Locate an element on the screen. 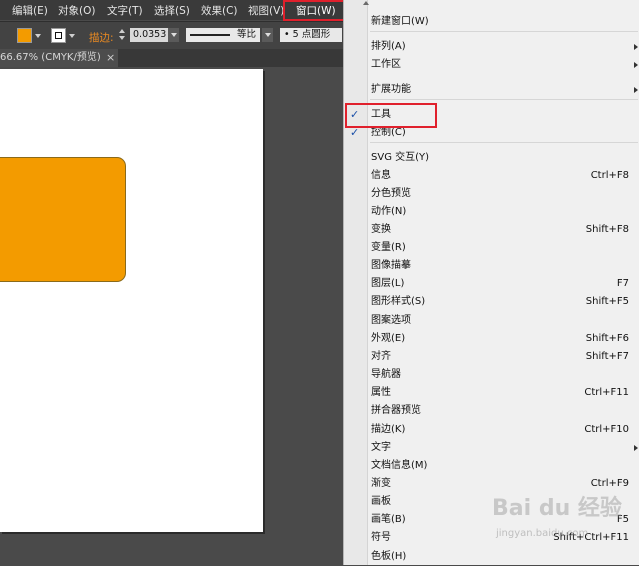 Image resolution: width=639 pixels, height=566 pixels. menu-item: 分色预览 is located at coordinates (491, 194).